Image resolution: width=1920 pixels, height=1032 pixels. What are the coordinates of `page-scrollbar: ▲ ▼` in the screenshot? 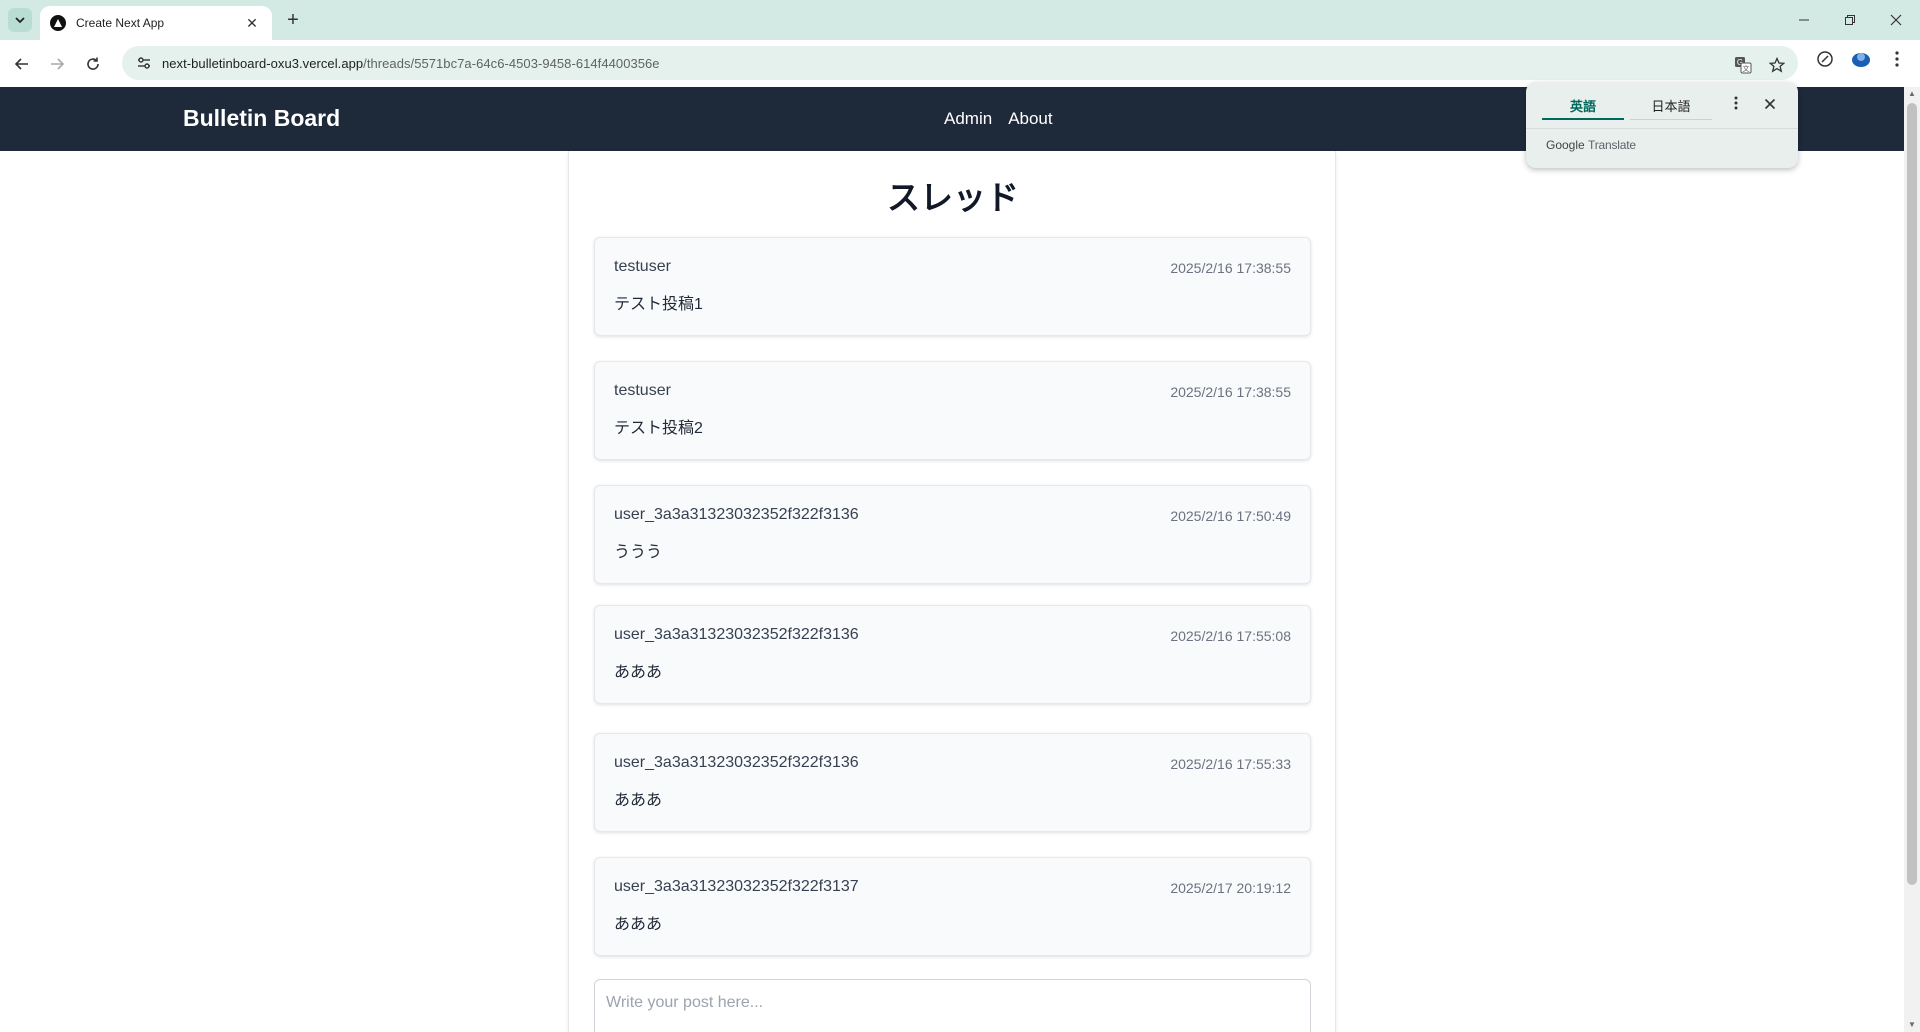 It's located at (1912, 559).